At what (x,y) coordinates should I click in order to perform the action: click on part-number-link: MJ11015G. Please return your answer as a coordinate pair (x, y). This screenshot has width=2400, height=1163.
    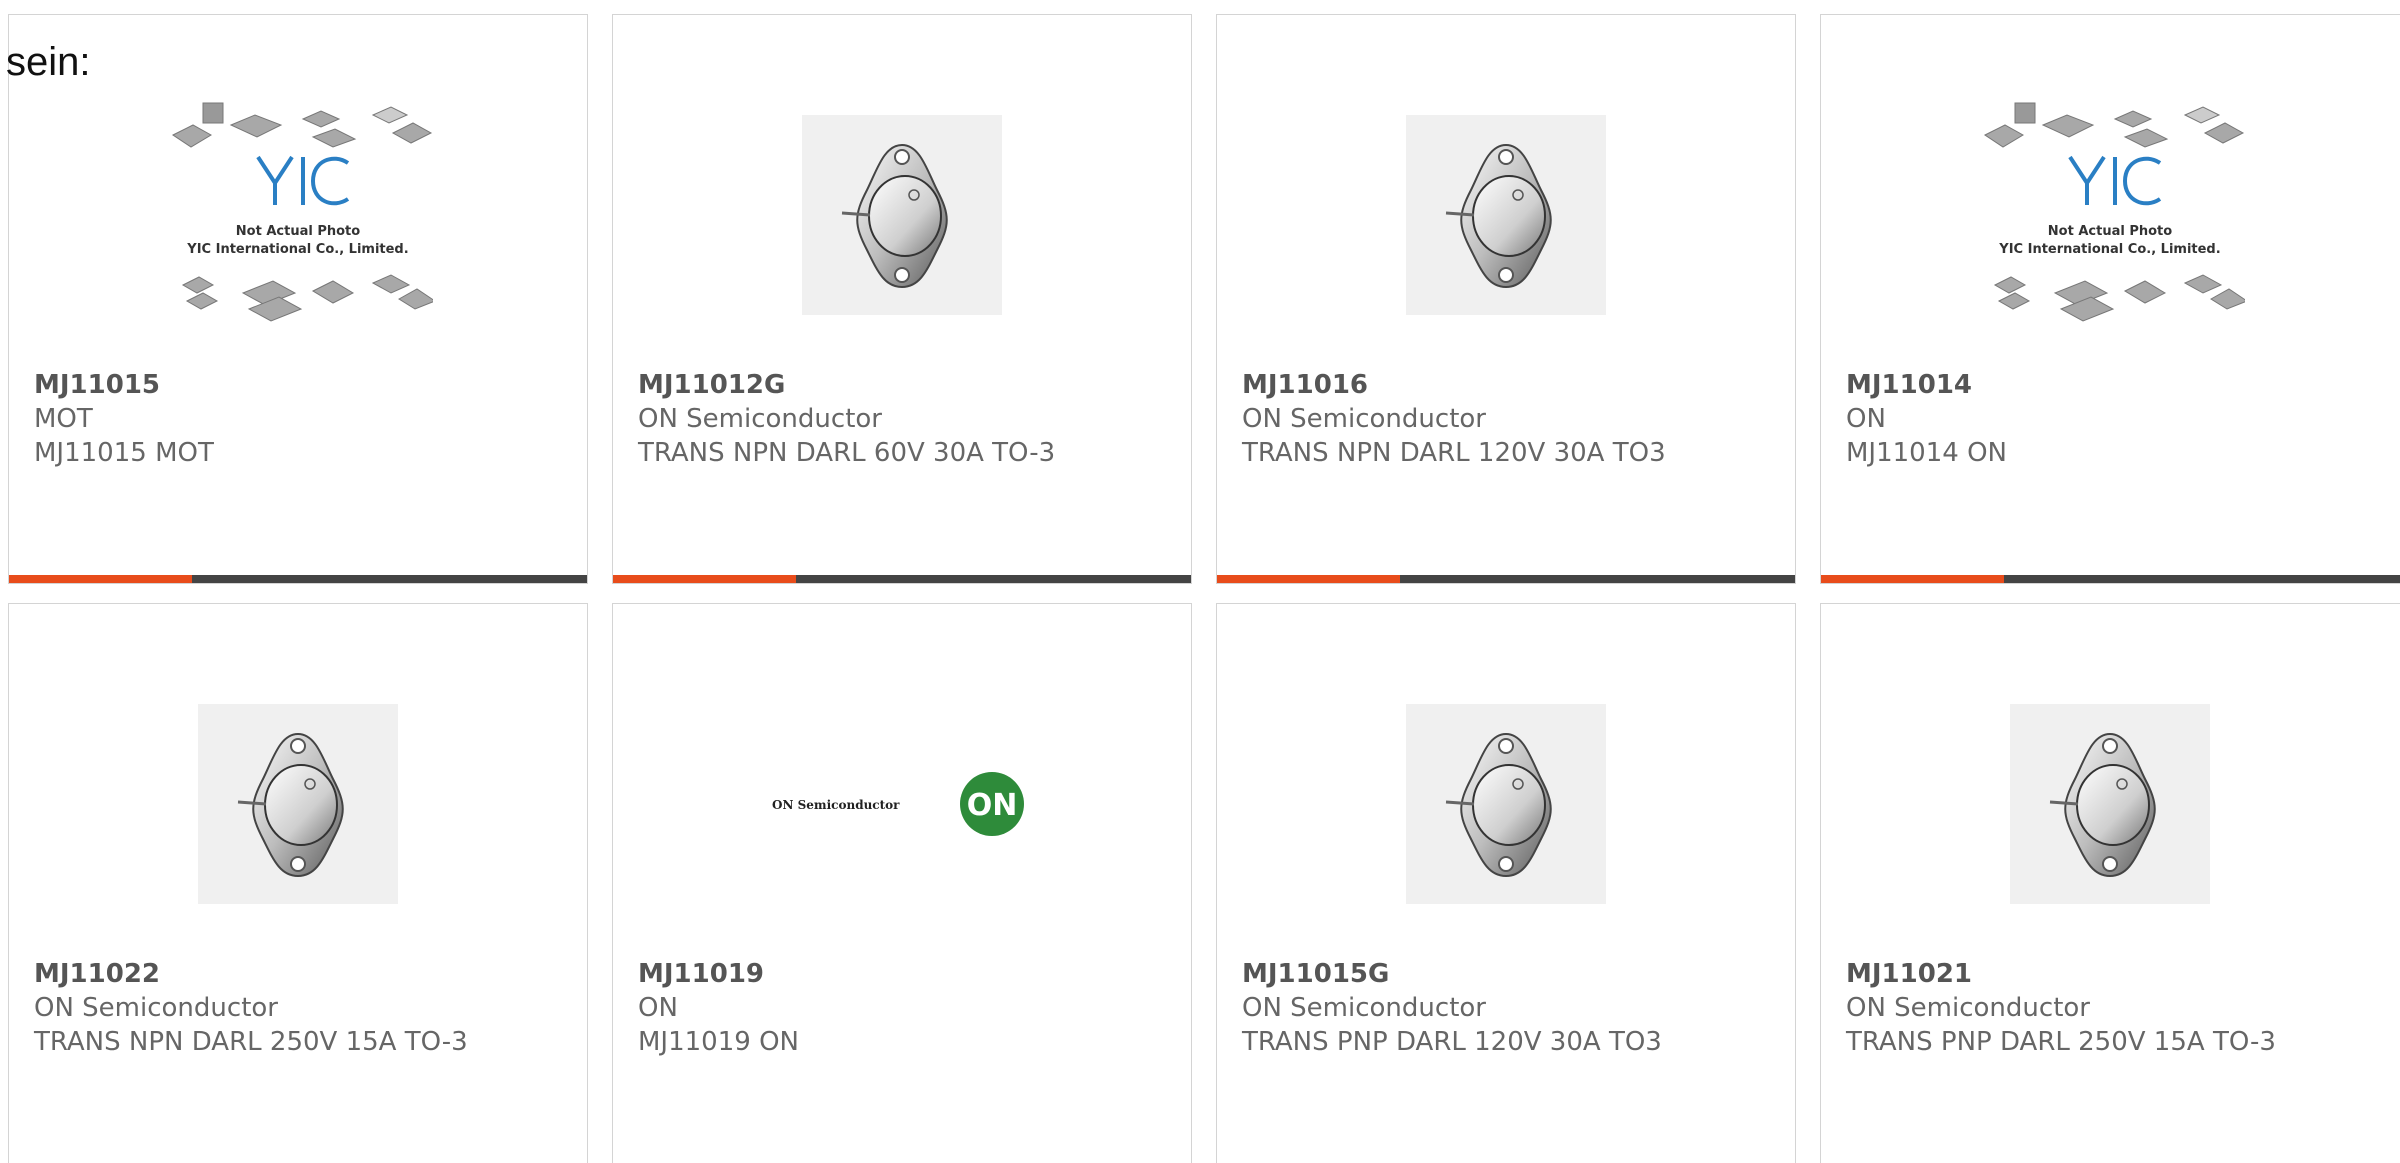
    Looking at the image, I should click on (1452, 974).